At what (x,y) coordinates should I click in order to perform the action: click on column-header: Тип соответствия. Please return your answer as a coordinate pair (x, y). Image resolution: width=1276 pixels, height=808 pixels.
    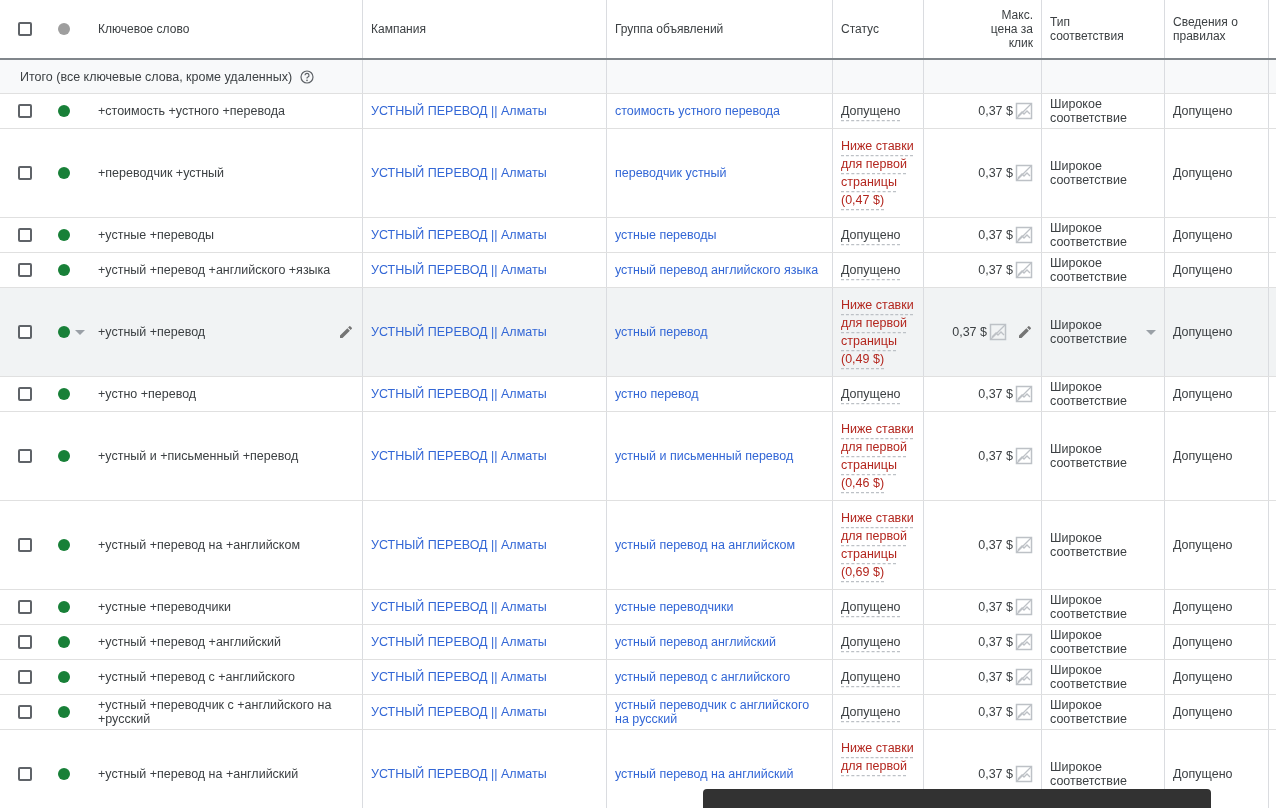
    Looking at the image, I should click on (1090, 29).